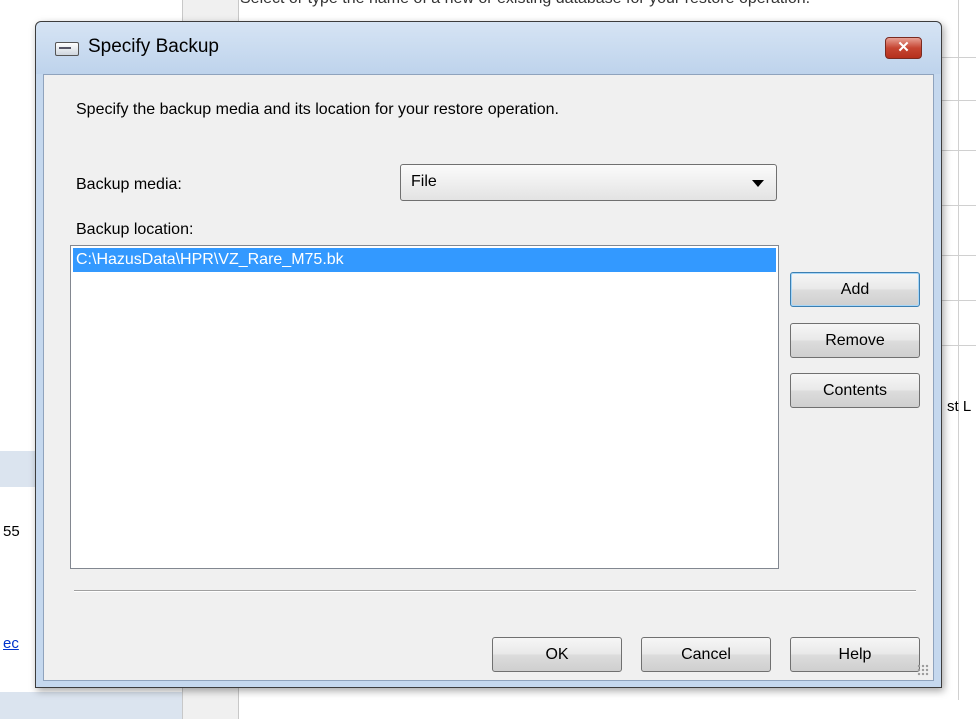 The height and width of the screenshot is (719, 976). I want to click on backup-media-select: File, so click(588, 182).